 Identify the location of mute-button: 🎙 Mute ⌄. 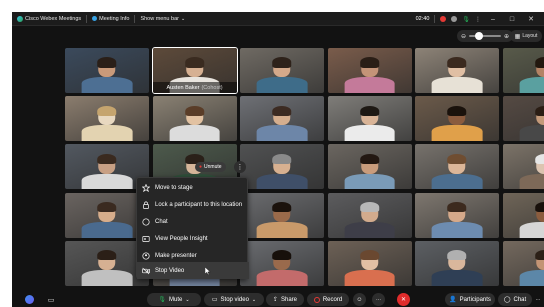
(174, 299).